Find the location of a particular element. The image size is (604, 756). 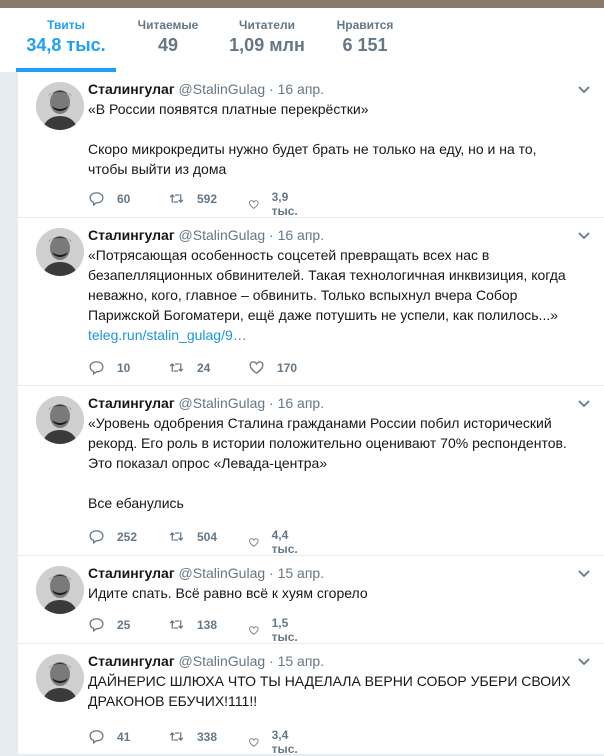

stat-tweets: Твиты 34,8 тыс. is located at coordinates (66, 37).